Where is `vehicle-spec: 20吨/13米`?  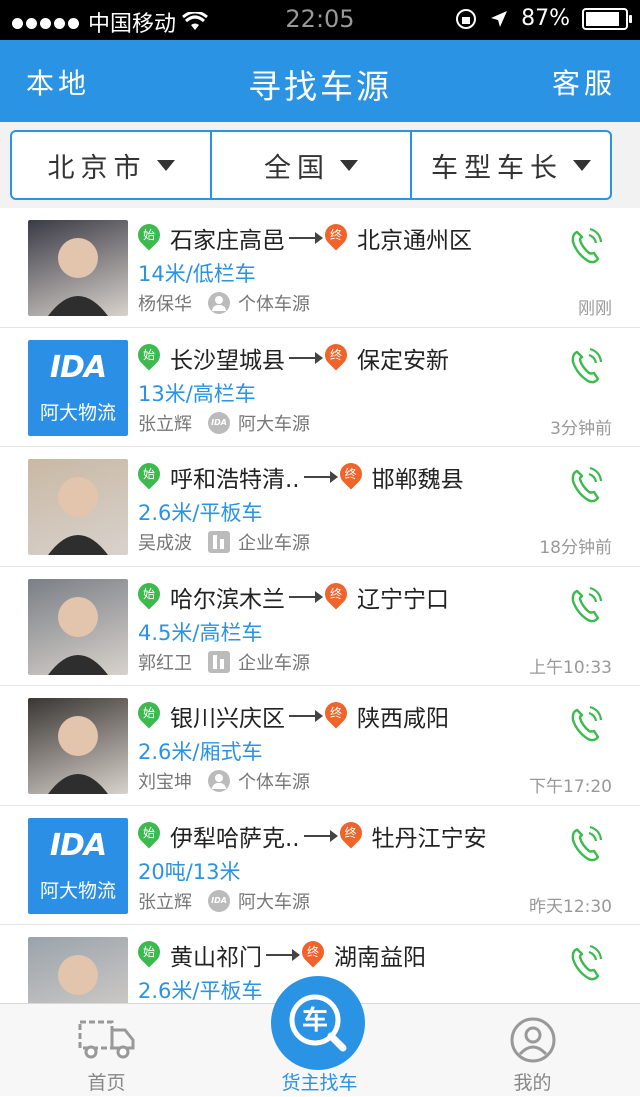 vehicle-spec: 20吨/13米 is located at coordinates (189, 871).